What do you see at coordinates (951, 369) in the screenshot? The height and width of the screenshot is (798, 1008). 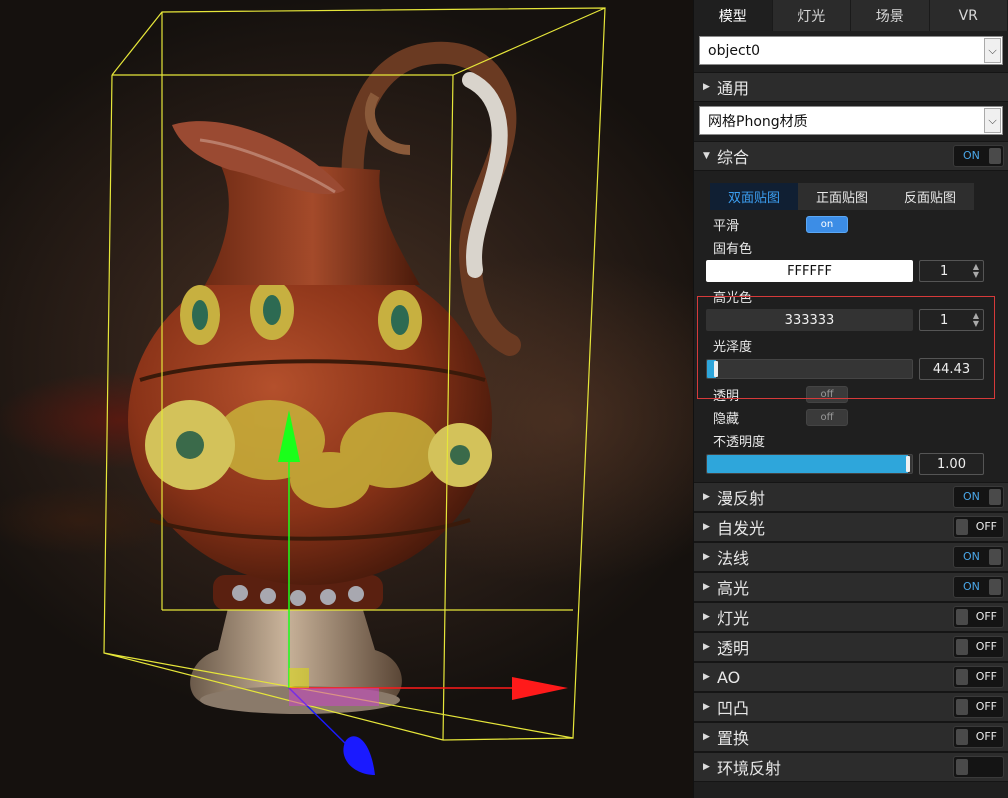 I see `gloss-value-input: 44.43` at bounding box center [951, 369].